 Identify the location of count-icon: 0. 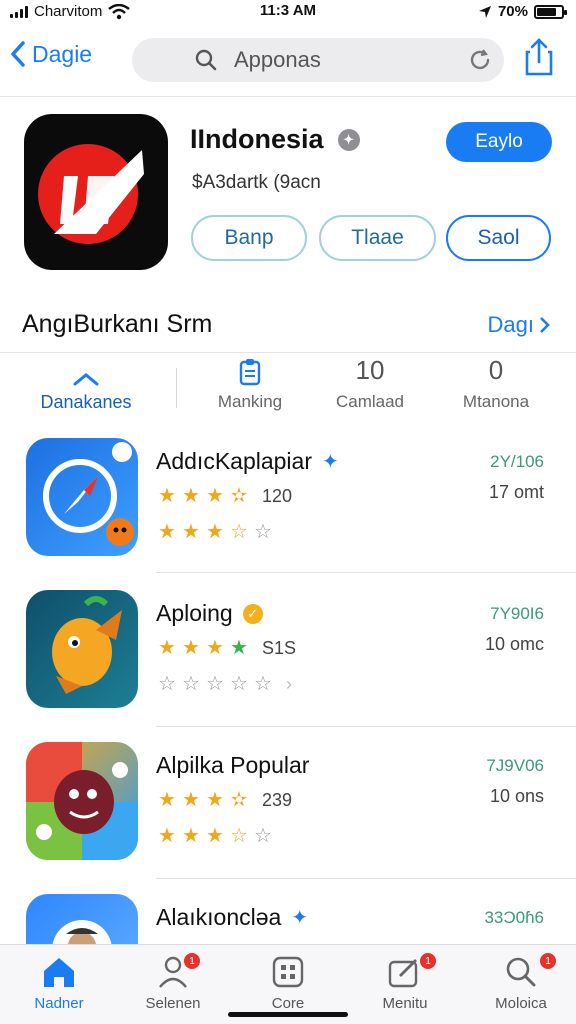
(496, 370).